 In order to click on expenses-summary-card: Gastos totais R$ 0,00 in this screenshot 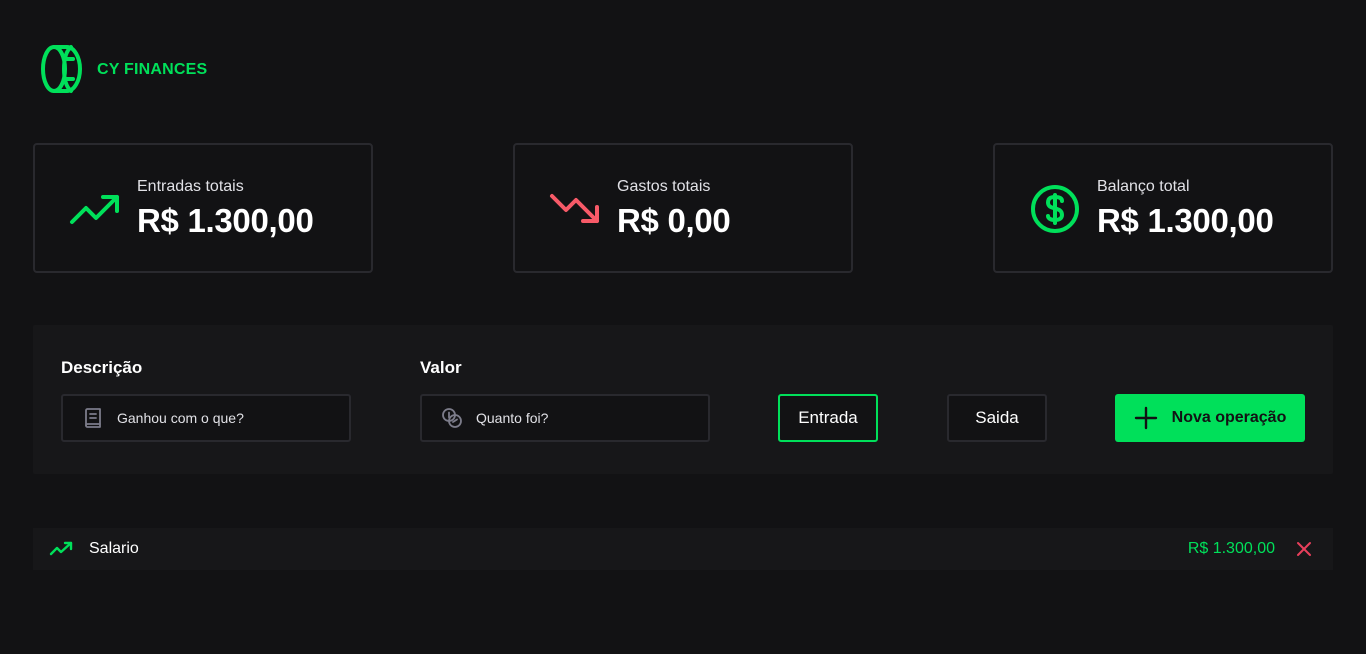, I will do `click(683, 208)`.